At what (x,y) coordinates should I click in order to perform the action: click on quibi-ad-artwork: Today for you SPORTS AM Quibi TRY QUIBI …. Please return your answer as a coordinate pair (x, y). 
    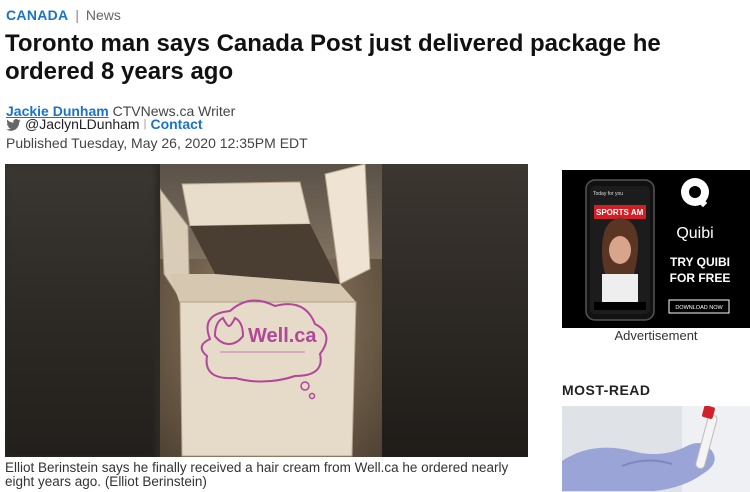
    Looking at the image, I should click on (656, 249).